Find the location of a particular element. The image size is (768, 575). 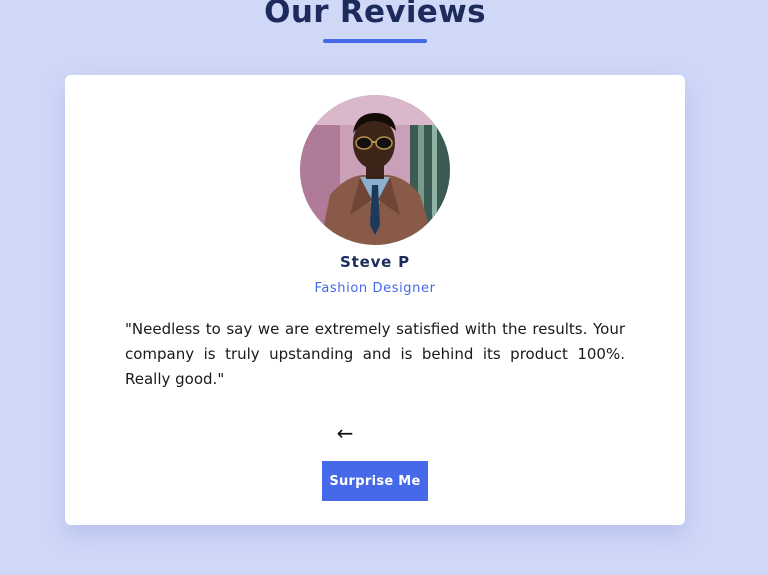

author-job-title: Fashion Designer is located at coordinates (375, 288).